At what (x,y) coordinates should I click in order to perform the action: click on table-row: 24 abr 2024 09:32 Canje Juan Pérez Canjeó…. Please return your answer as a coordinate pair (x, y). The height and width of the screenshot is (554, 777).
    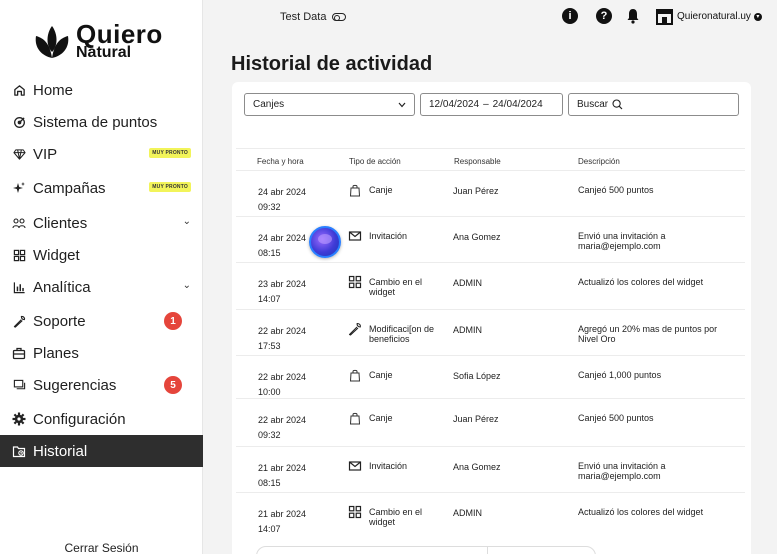
    Looking at the image, I should click on (490, 193).